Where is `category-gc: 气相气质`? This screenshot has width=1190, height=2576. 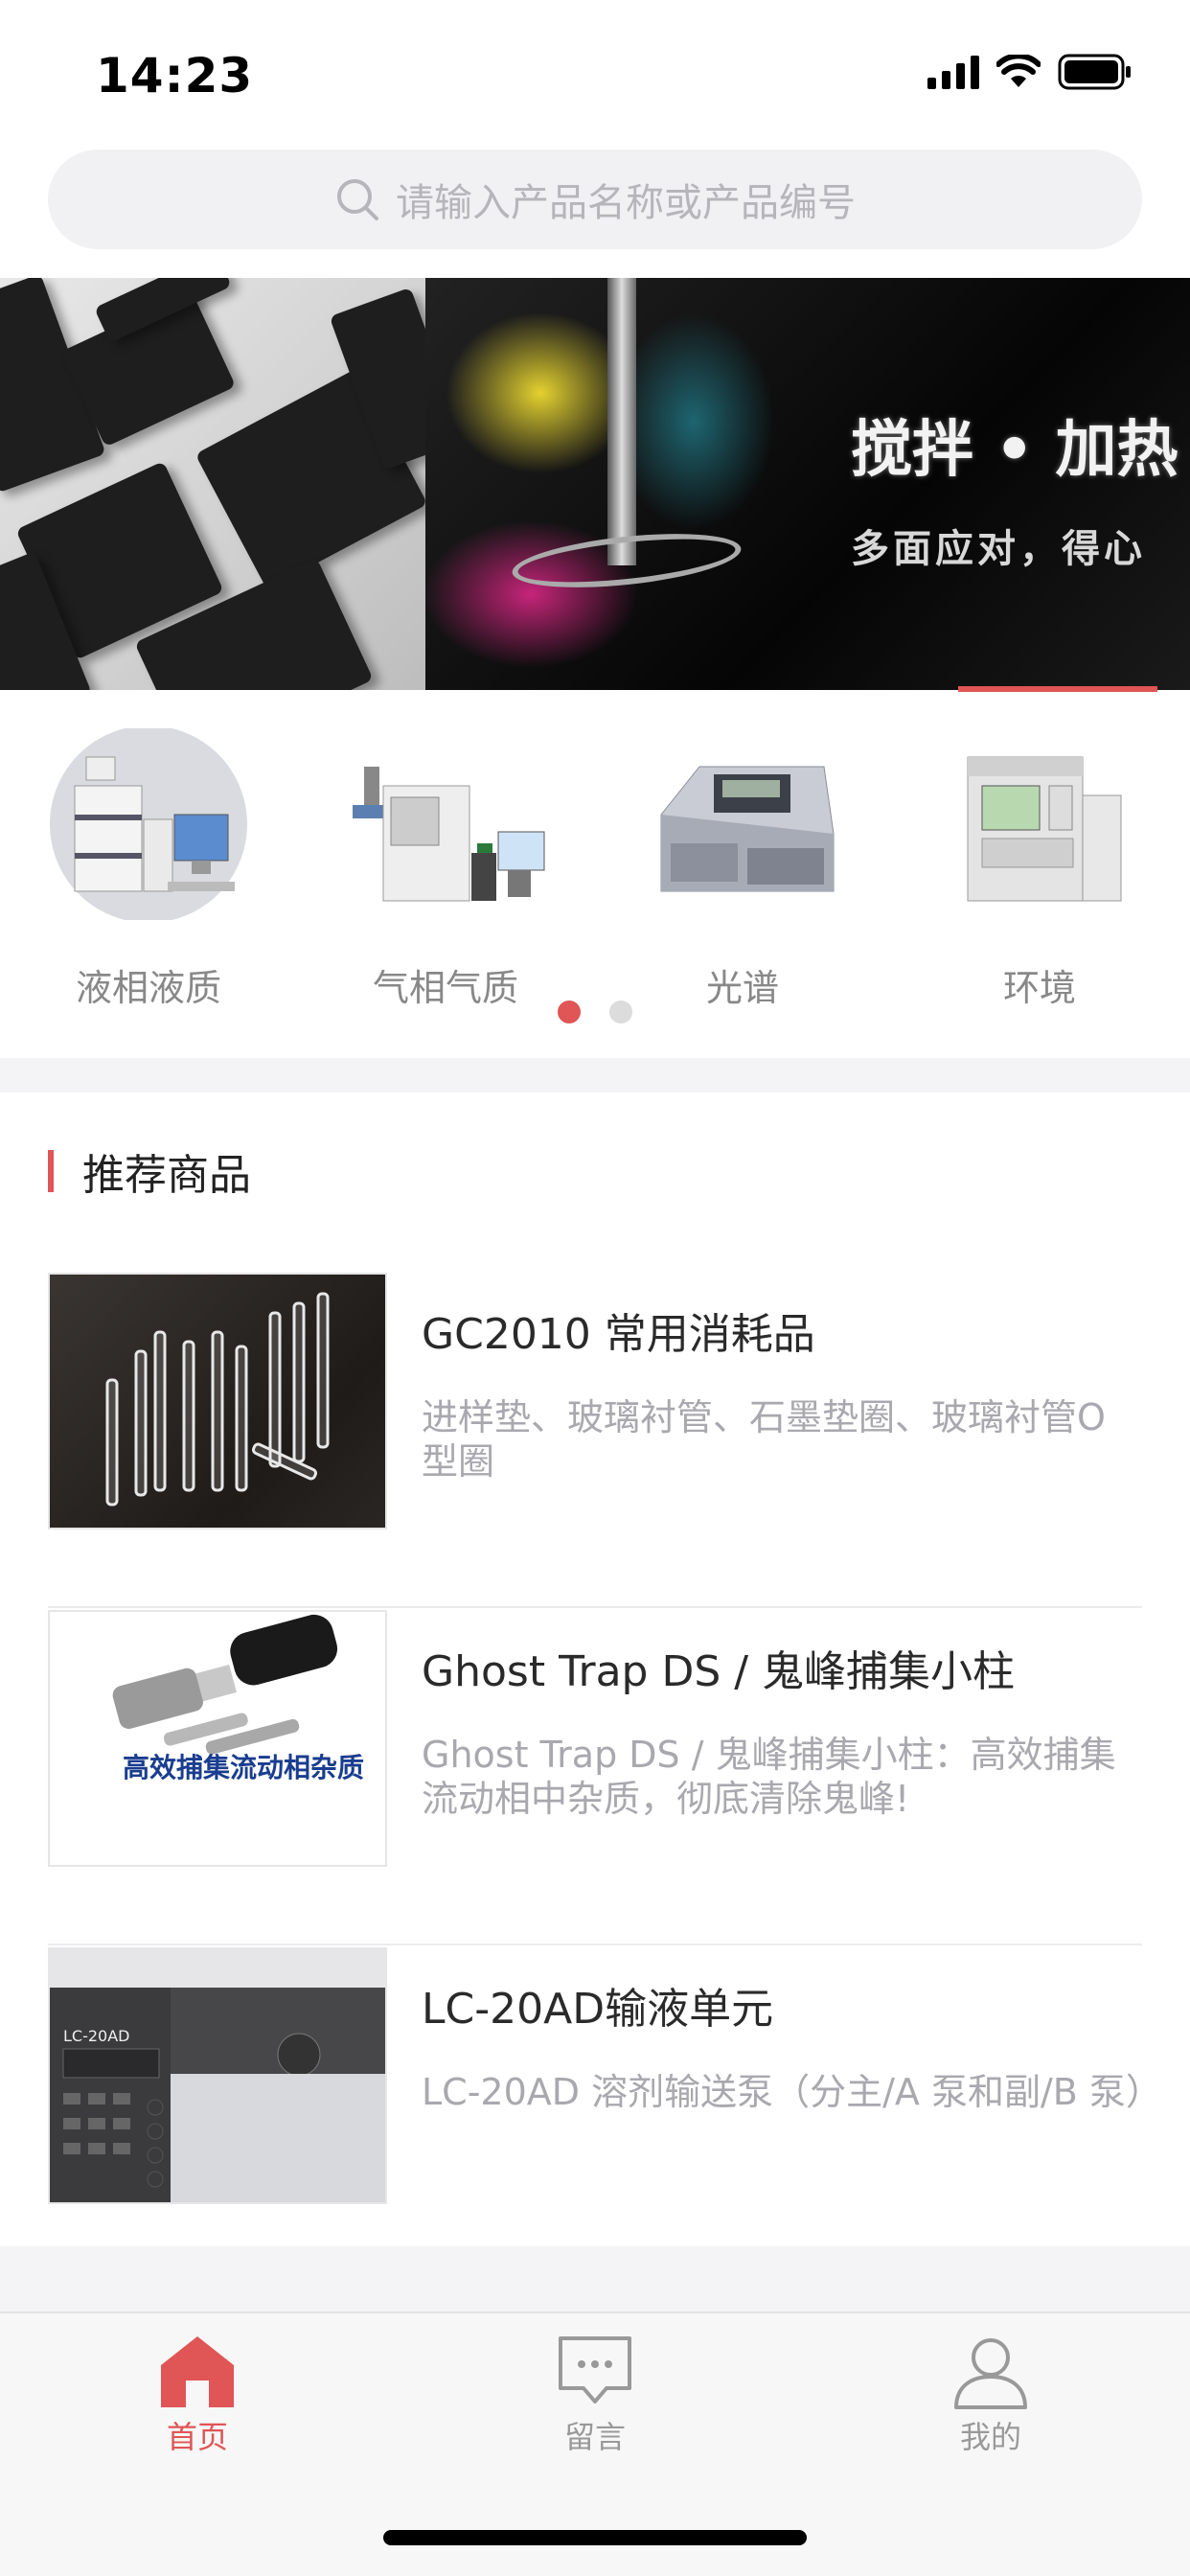
category-gc: 气相气质 is located at coordinates (446, 869).